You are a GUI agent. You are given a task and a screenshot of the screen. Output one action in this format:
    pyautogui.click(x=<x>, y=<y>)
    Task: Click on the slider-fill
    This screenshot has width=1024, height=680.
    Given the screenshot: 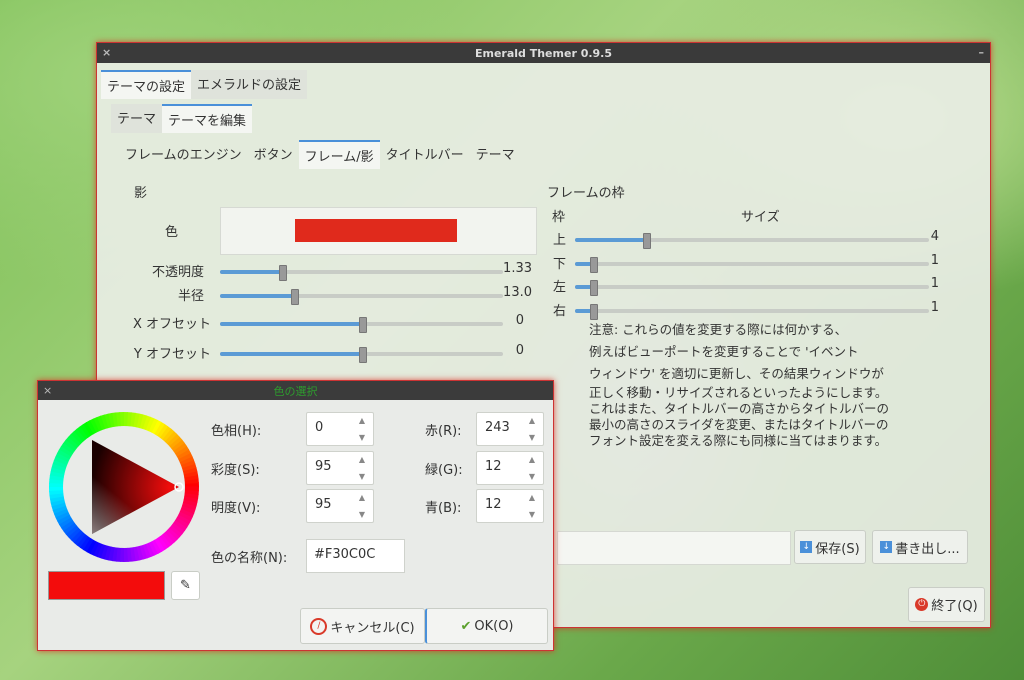 What is the action you would take?
    pyautogui.click(x=610, y=240)
    